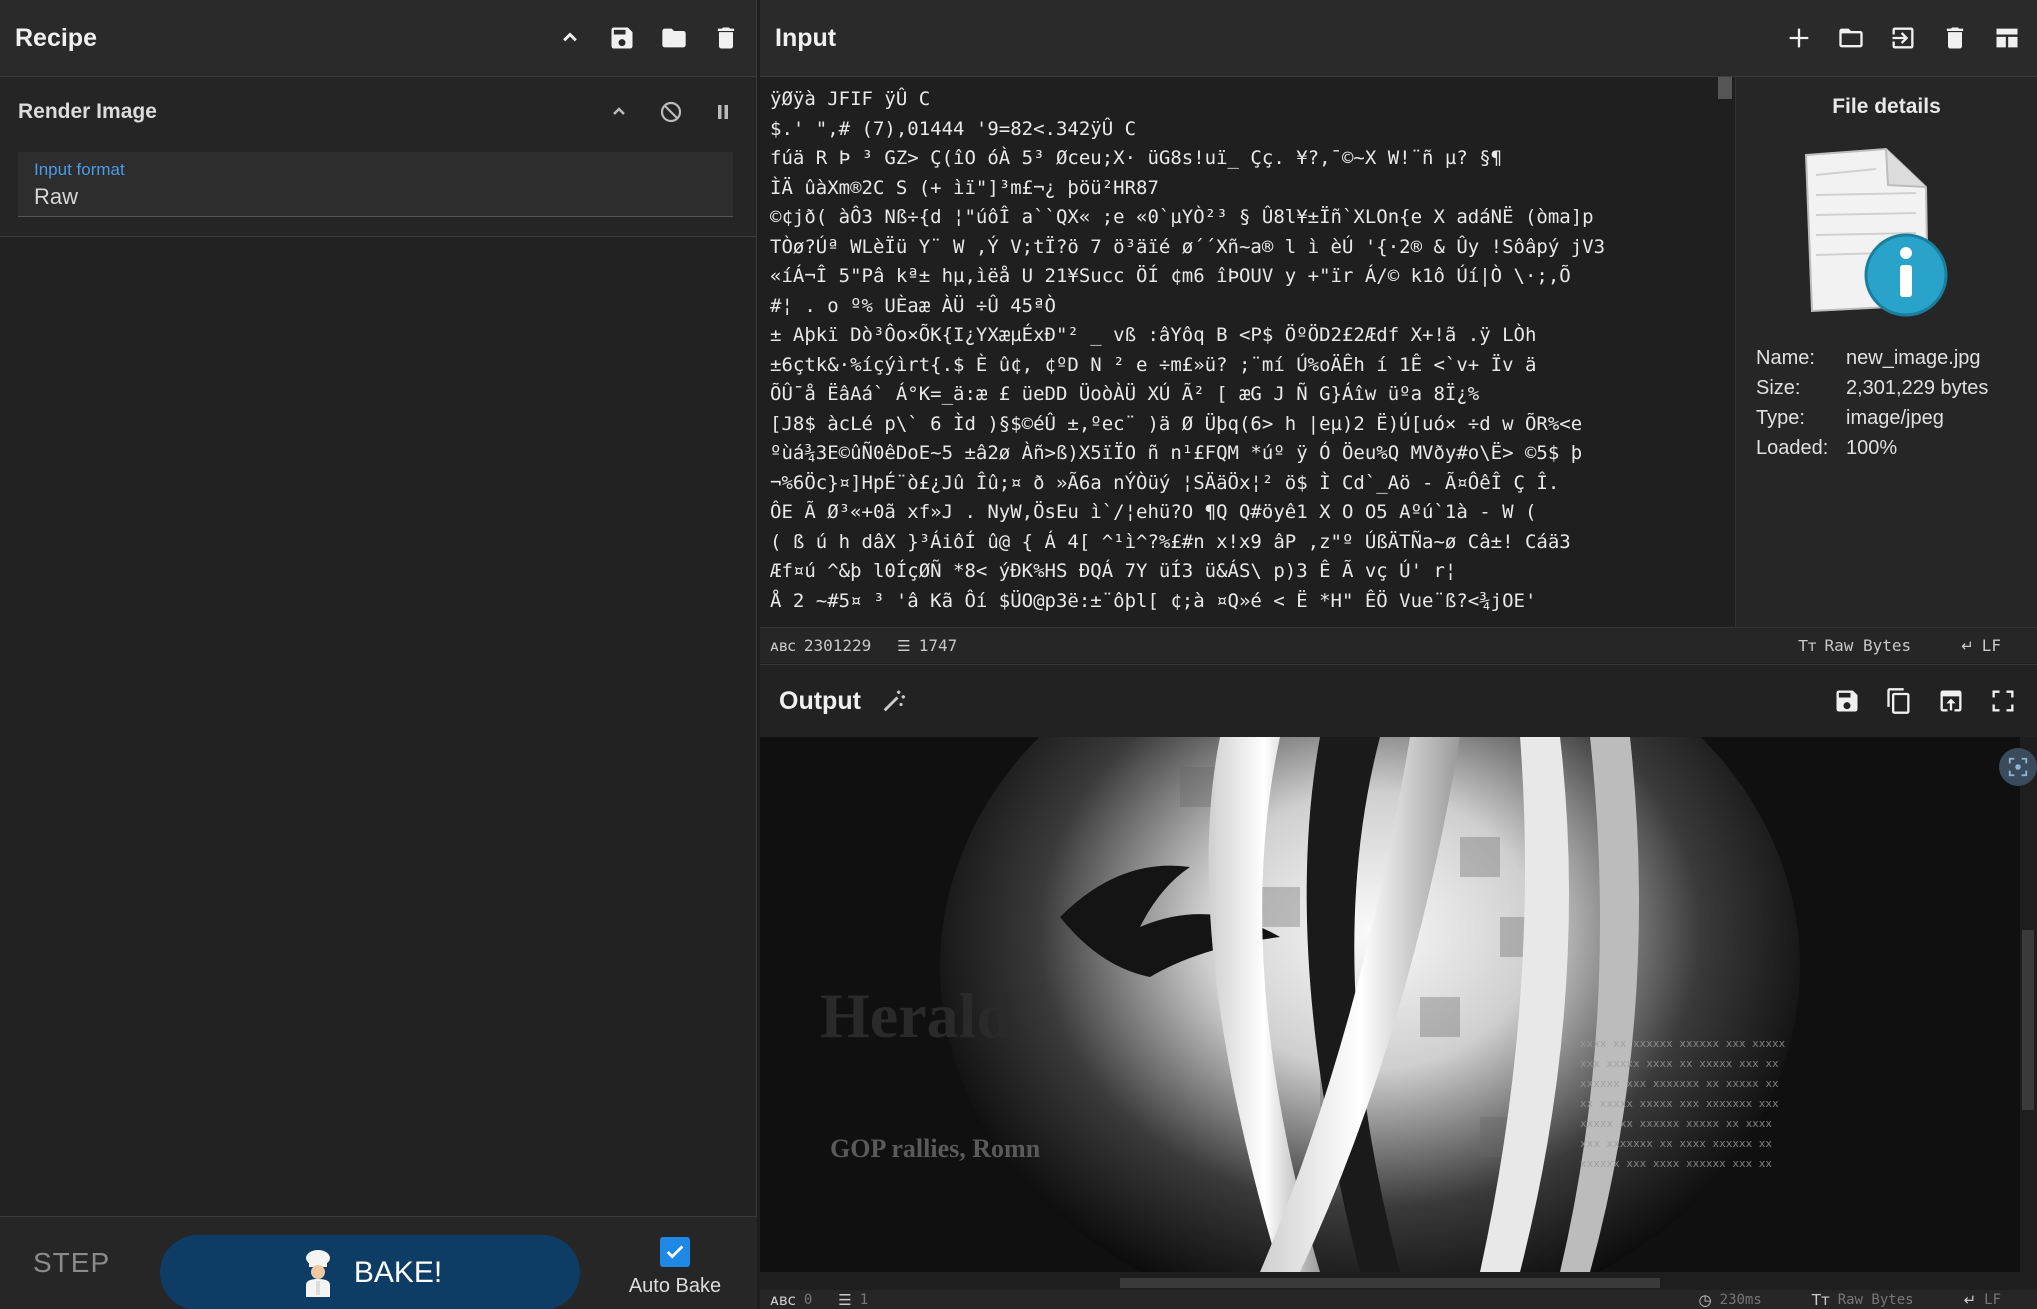 The width and height of the screenshot is (2037, 1309). I want to click on output-scrollbar-vertical, so click(2028, 1020).